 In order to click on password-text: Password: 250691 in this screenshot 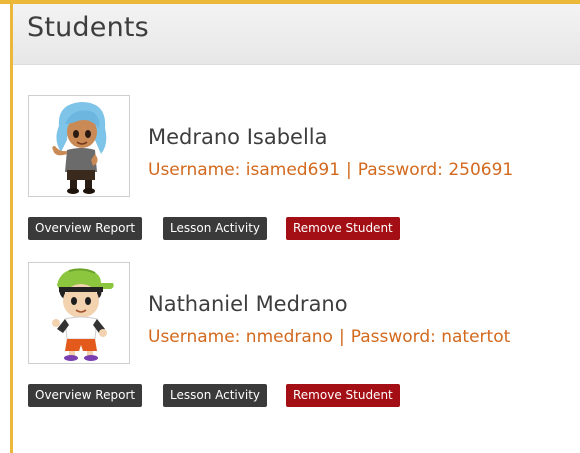, I will do `click(435, 170)`.